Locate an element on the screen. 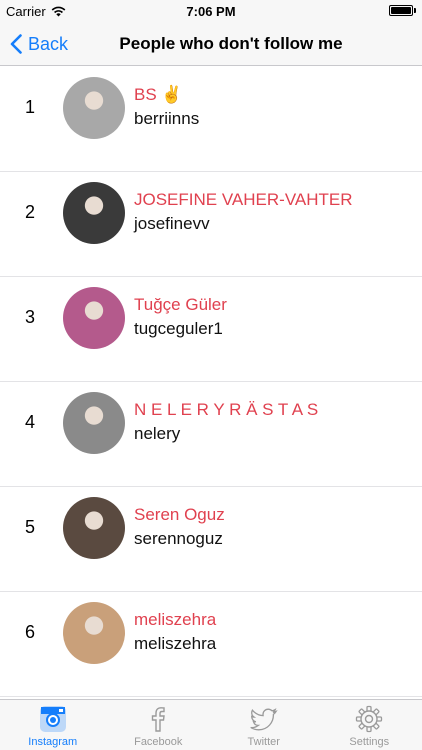 This screenshot has height=750, width=422. list-item: 4 N E L E R Y R Ä S T A S nelery is located at coordinates (211, 434).